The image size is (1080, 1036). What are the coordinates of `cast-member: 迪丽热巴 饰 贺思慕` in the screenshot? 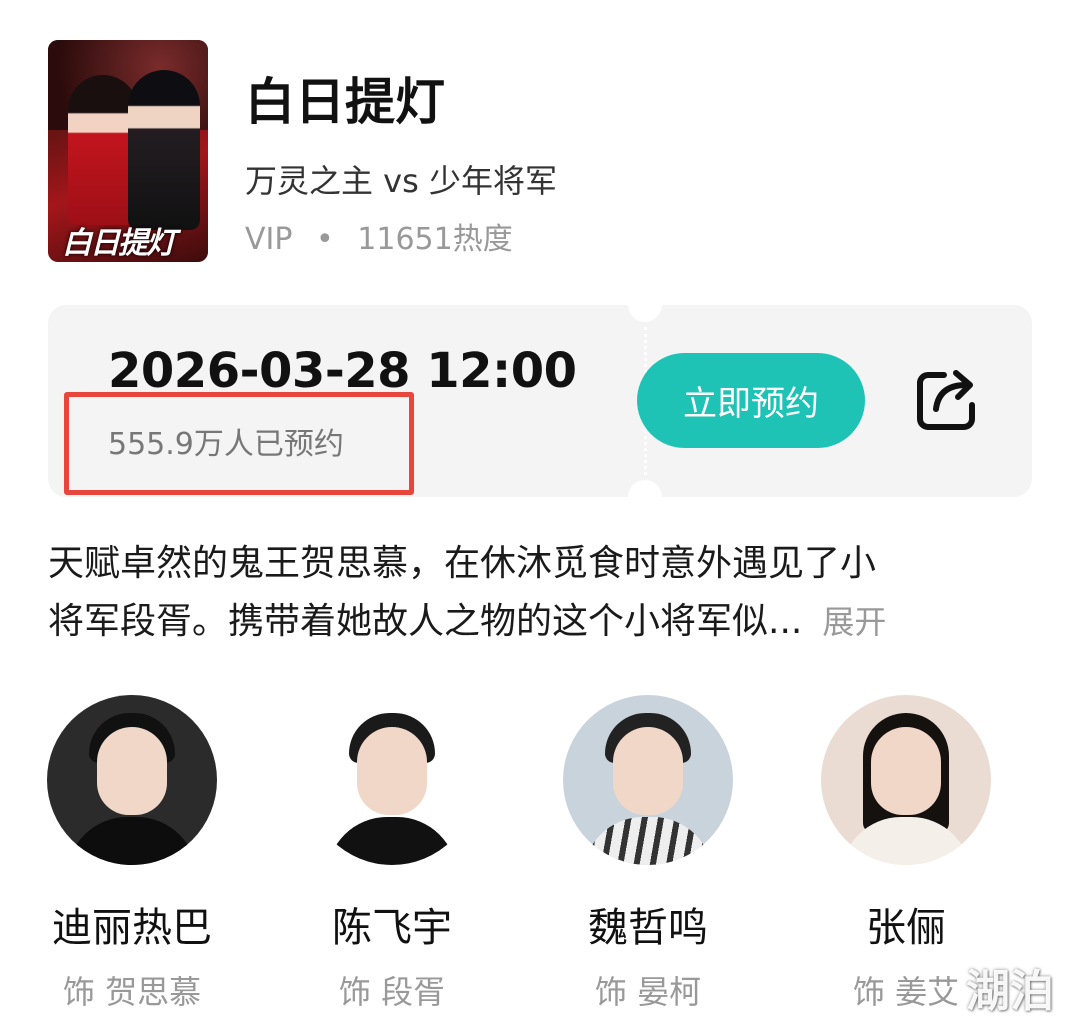 It's located at (132, 854).